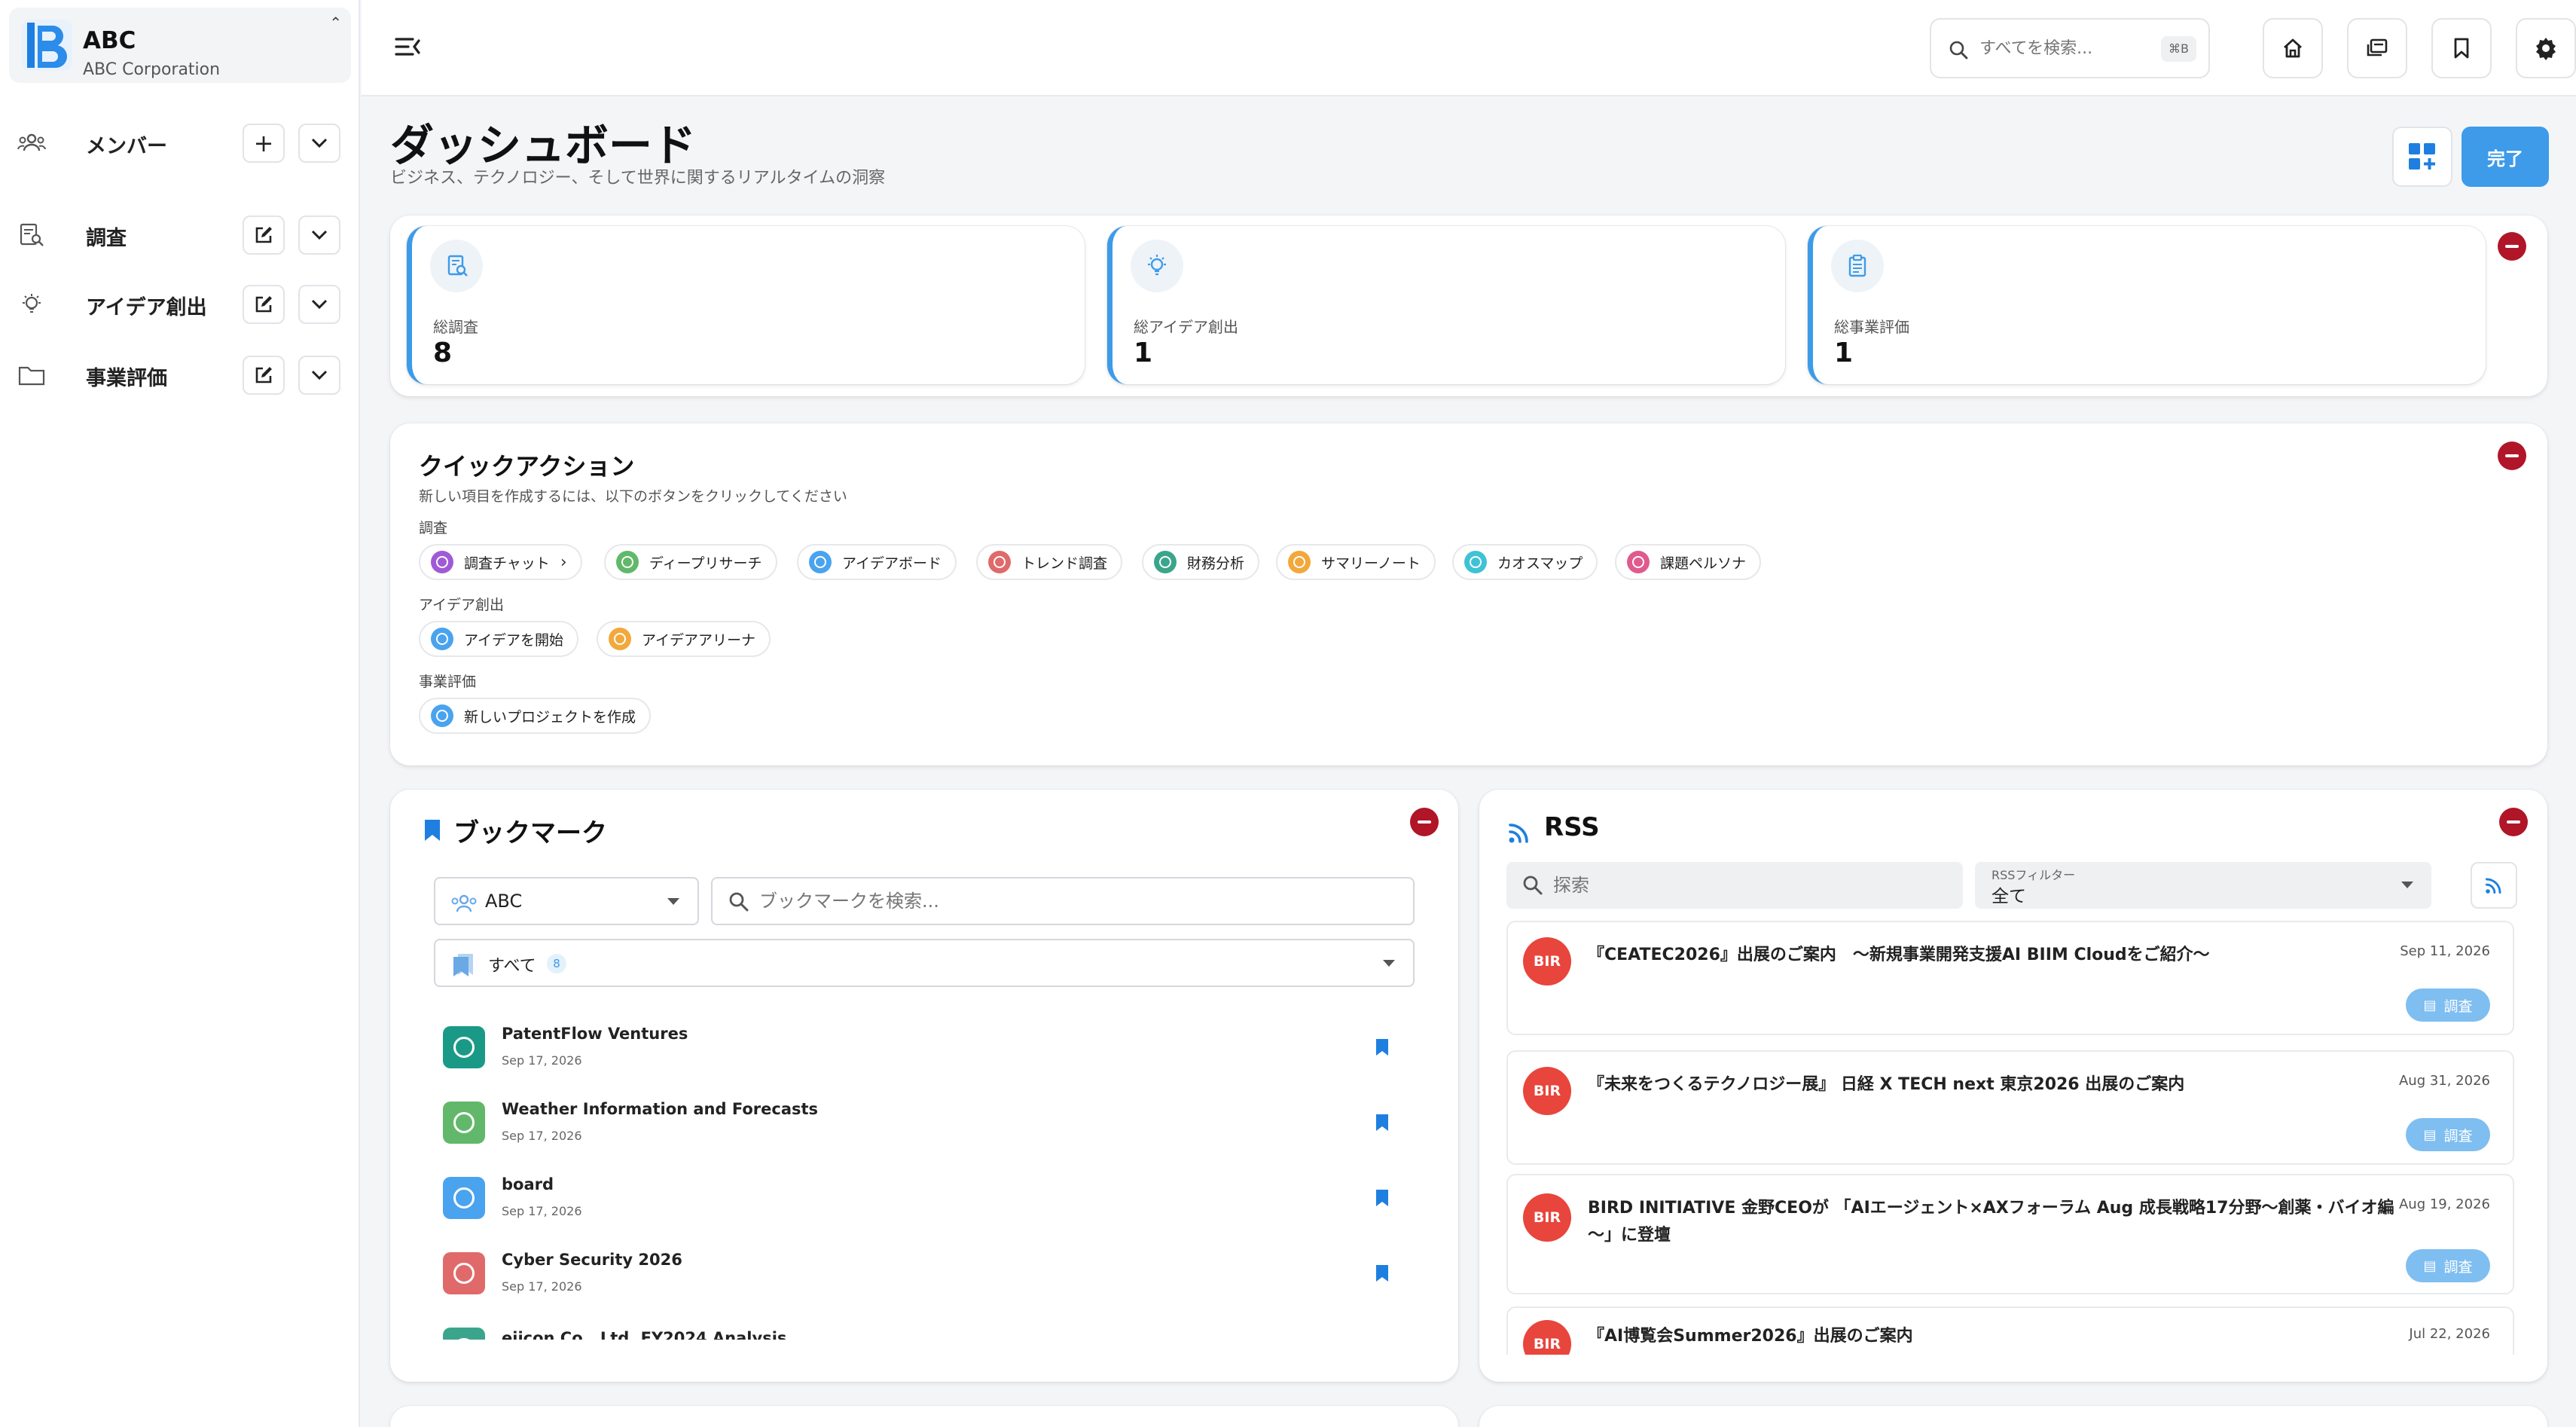 The image size is (2576, 1427). What do you see at coordinates (464, 1047) in the screenshot?
I see `lightbulb-icon` at bounding box center [464, 1047].